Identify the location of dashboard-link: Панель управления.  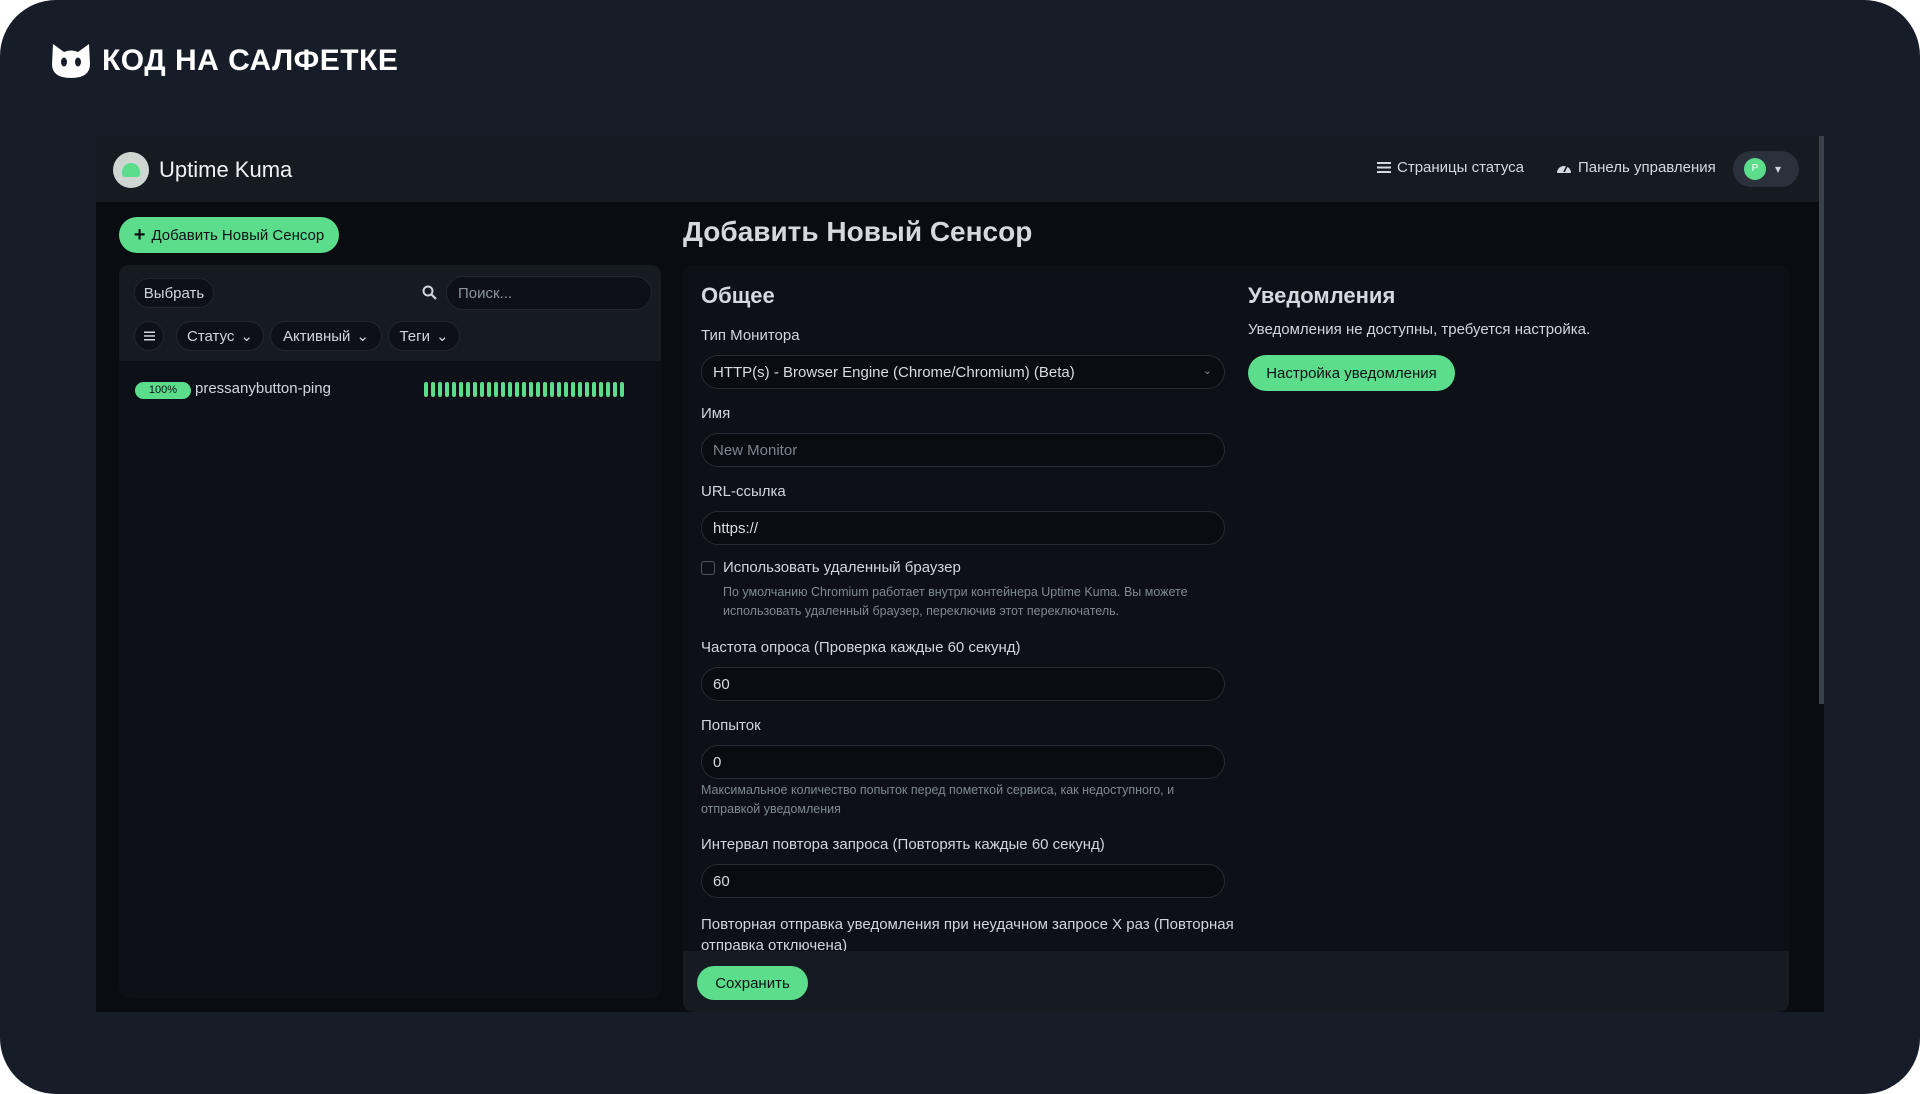
(1636, 167).